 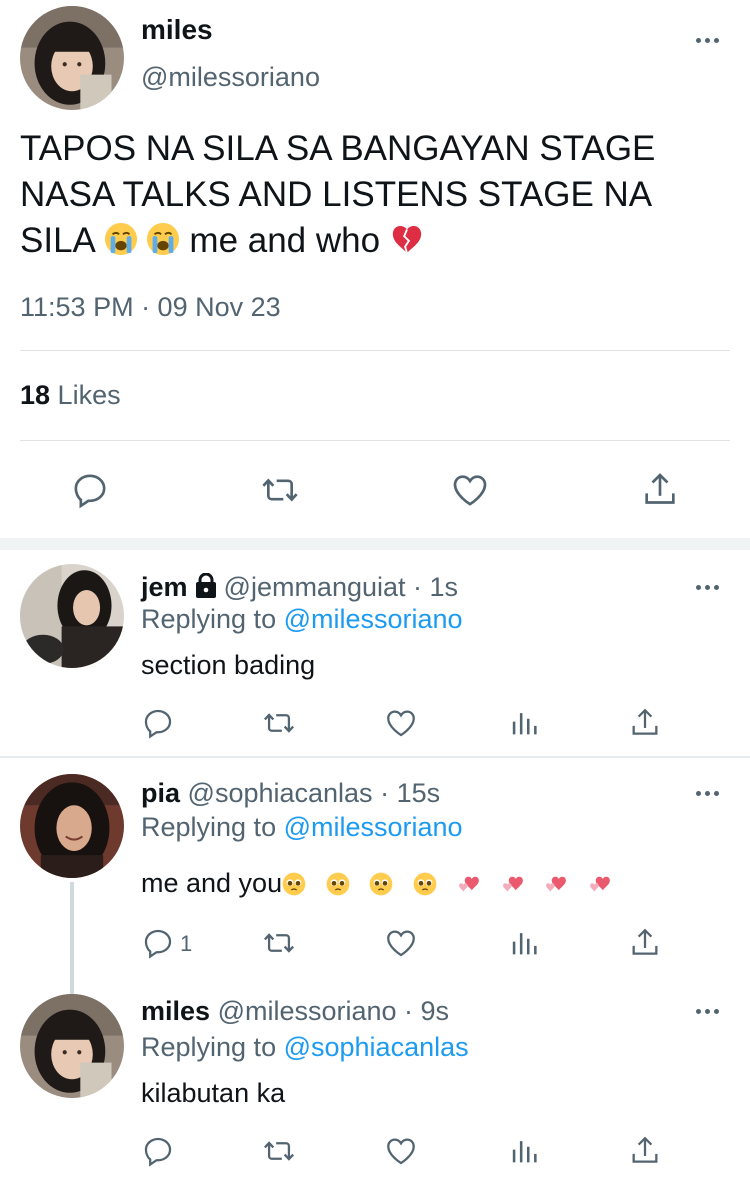 I want to click on reply-text-body: me and you, so click(x=212, y=883).